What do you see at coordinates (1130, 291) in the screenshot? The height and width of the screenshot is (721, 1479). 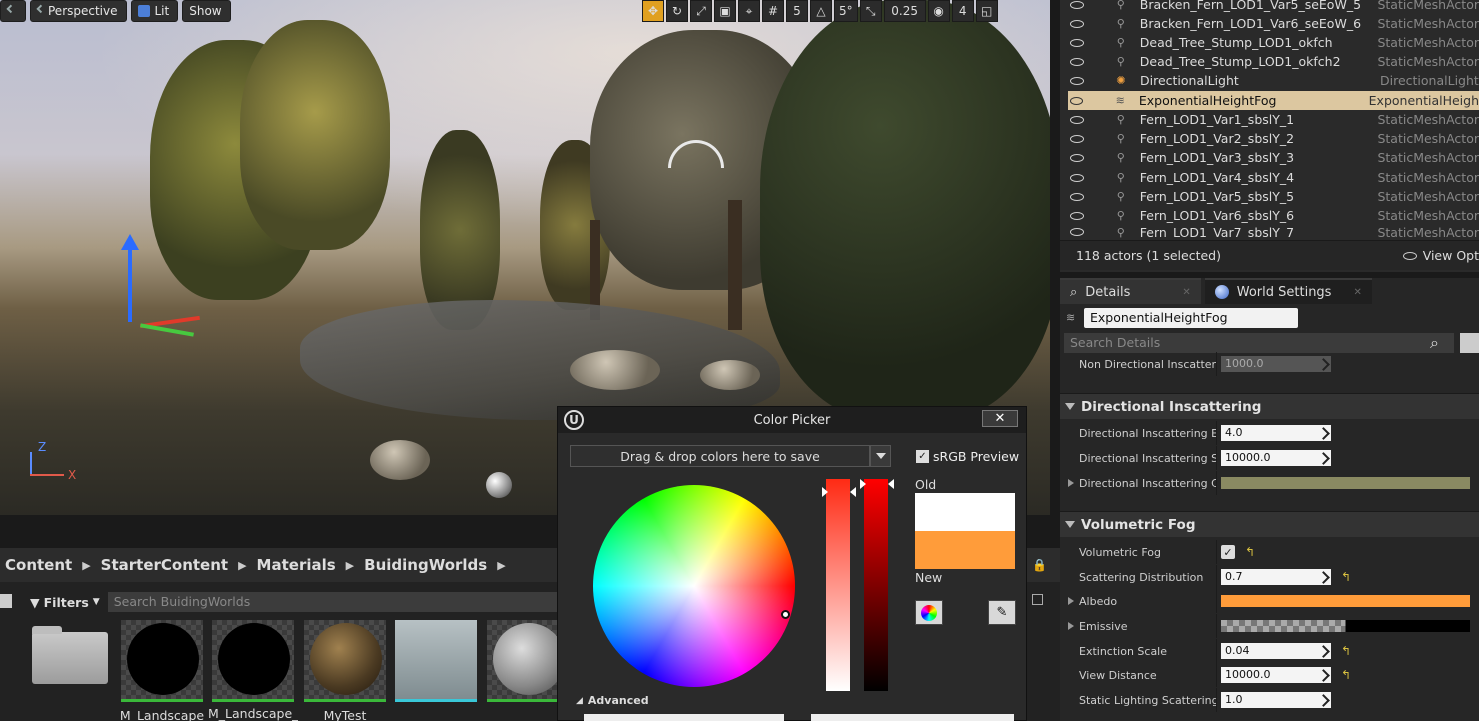 I see `tab-details: ⌕ Details ✕` at bounding box center [1130, 291].